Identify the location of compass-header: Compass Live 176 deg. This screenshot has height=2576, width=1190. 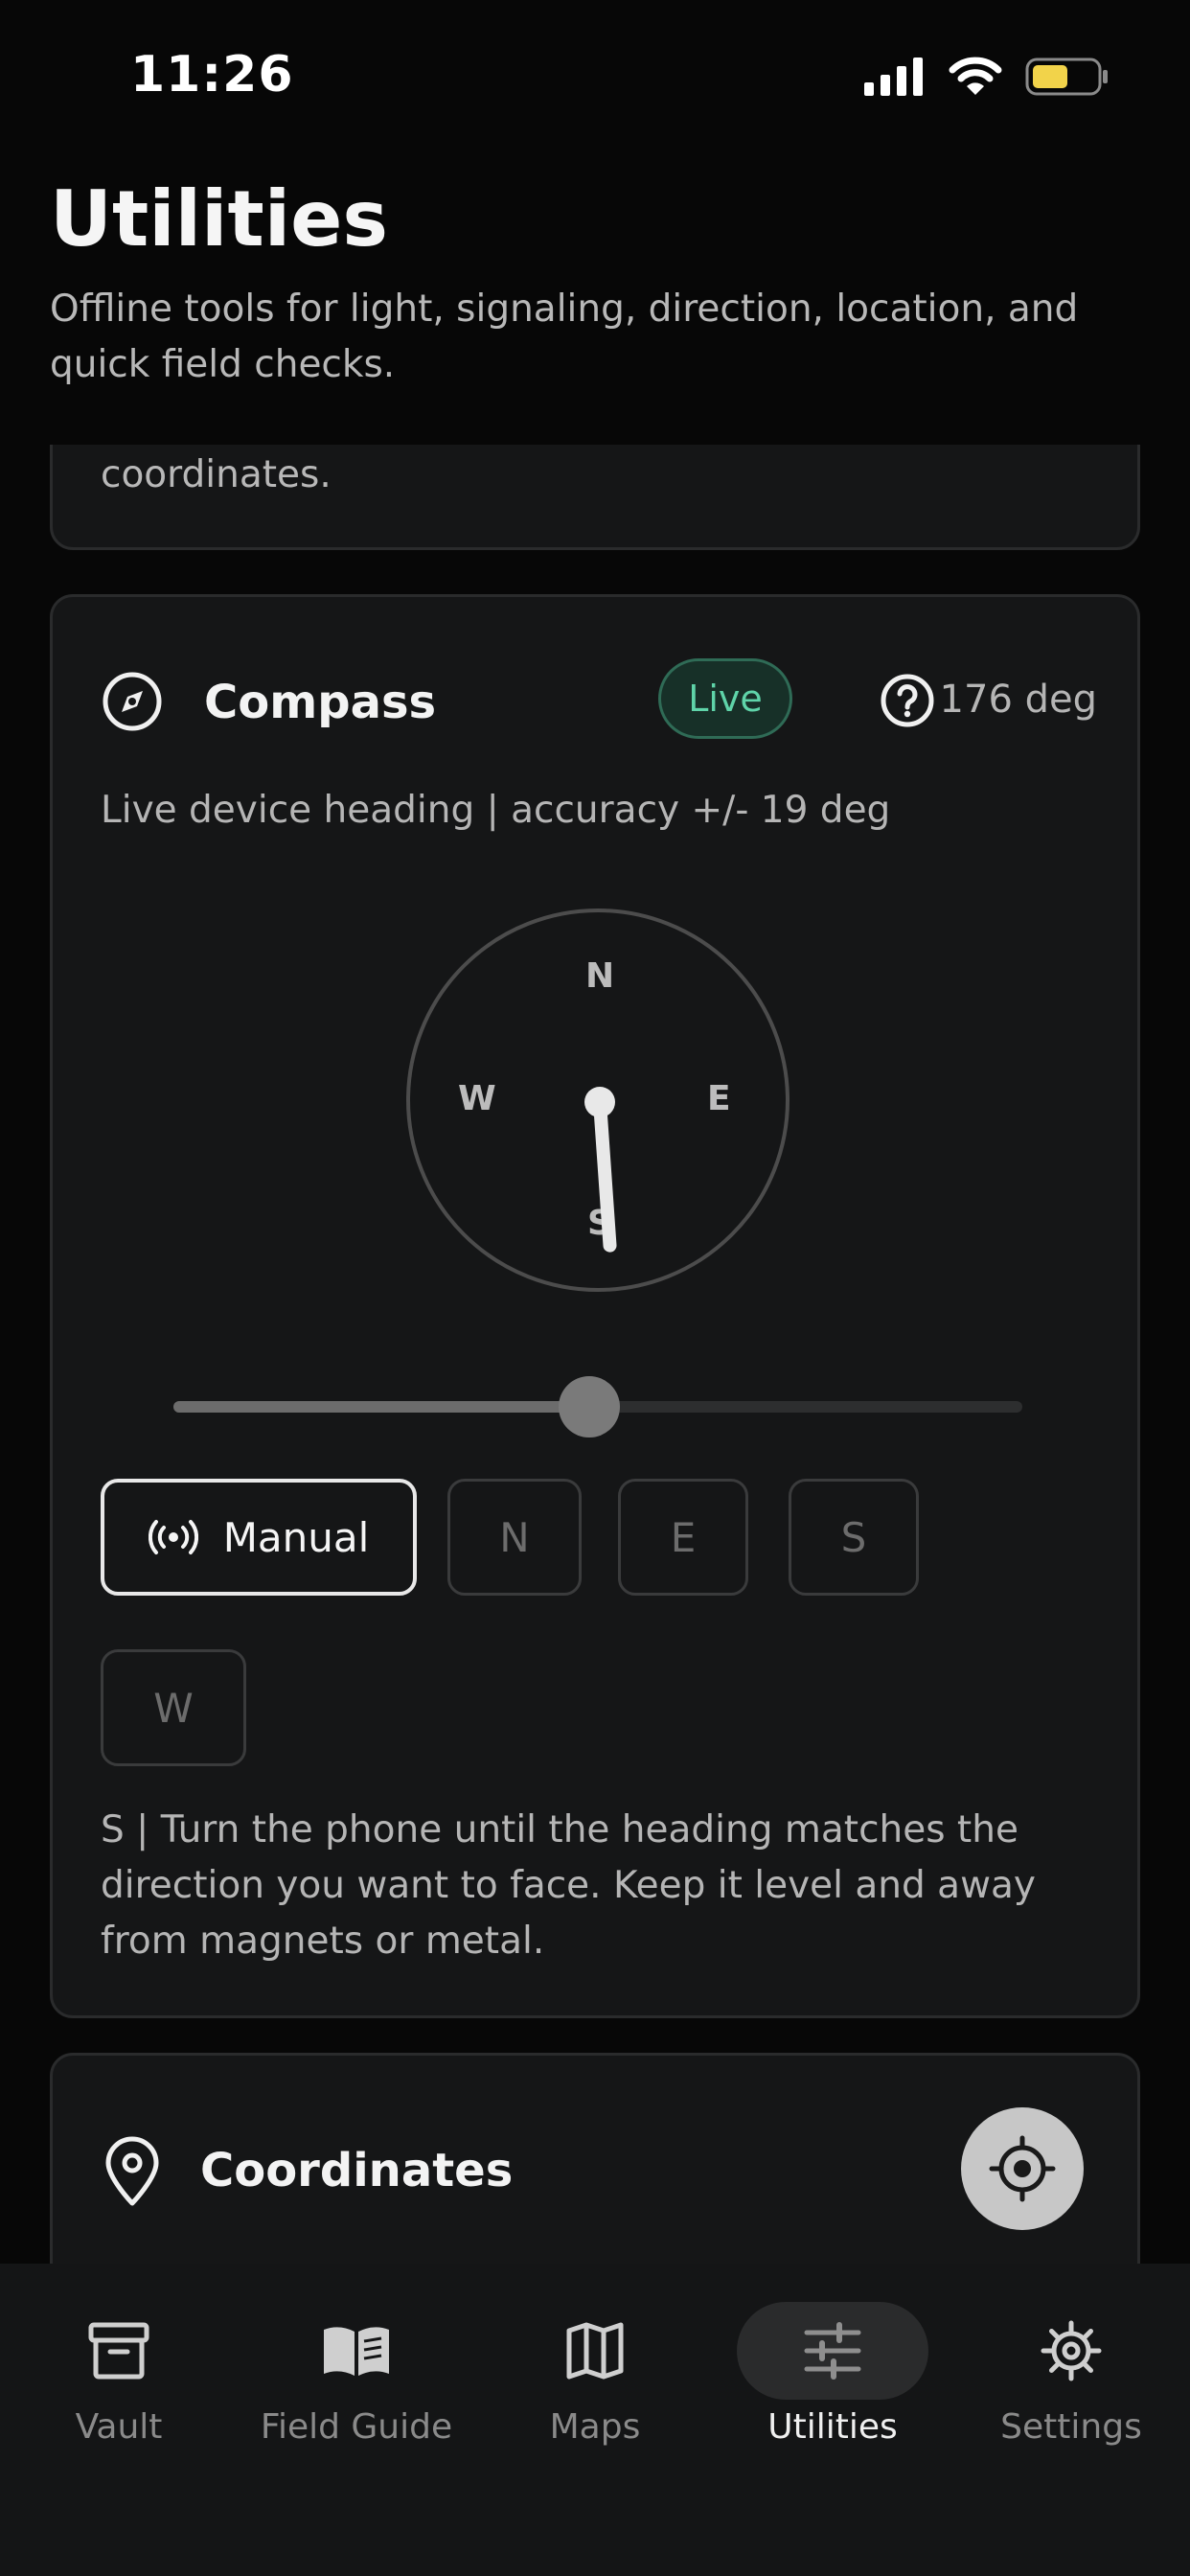
(599, 700).